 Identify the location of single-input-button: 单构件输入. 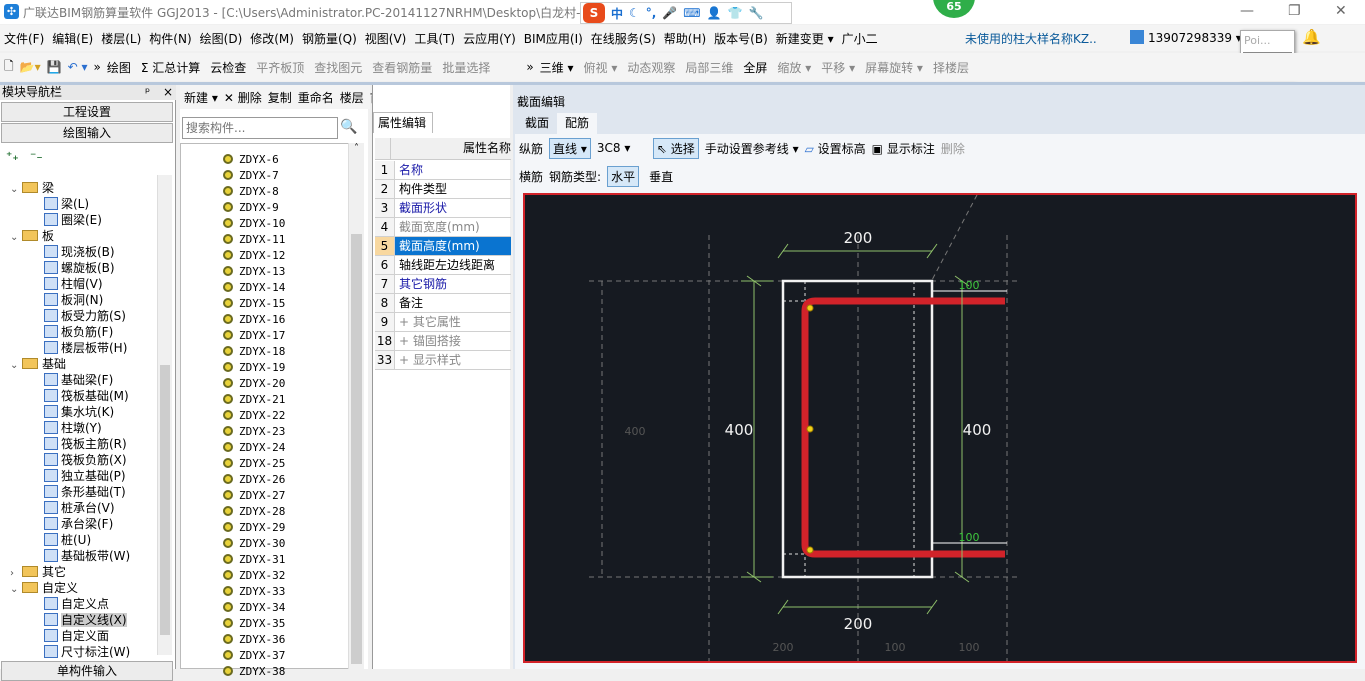
(87, 671).